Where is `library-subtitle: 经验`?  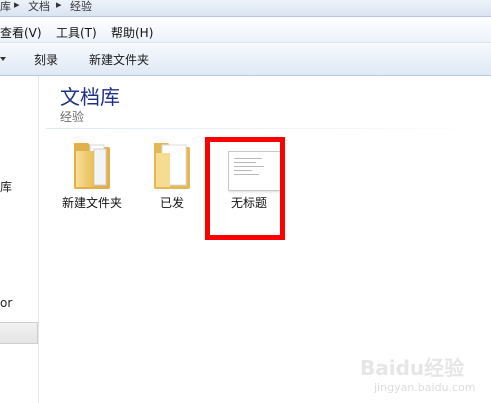
library-subtitle: 经验 is located at coordinates (72, 116).